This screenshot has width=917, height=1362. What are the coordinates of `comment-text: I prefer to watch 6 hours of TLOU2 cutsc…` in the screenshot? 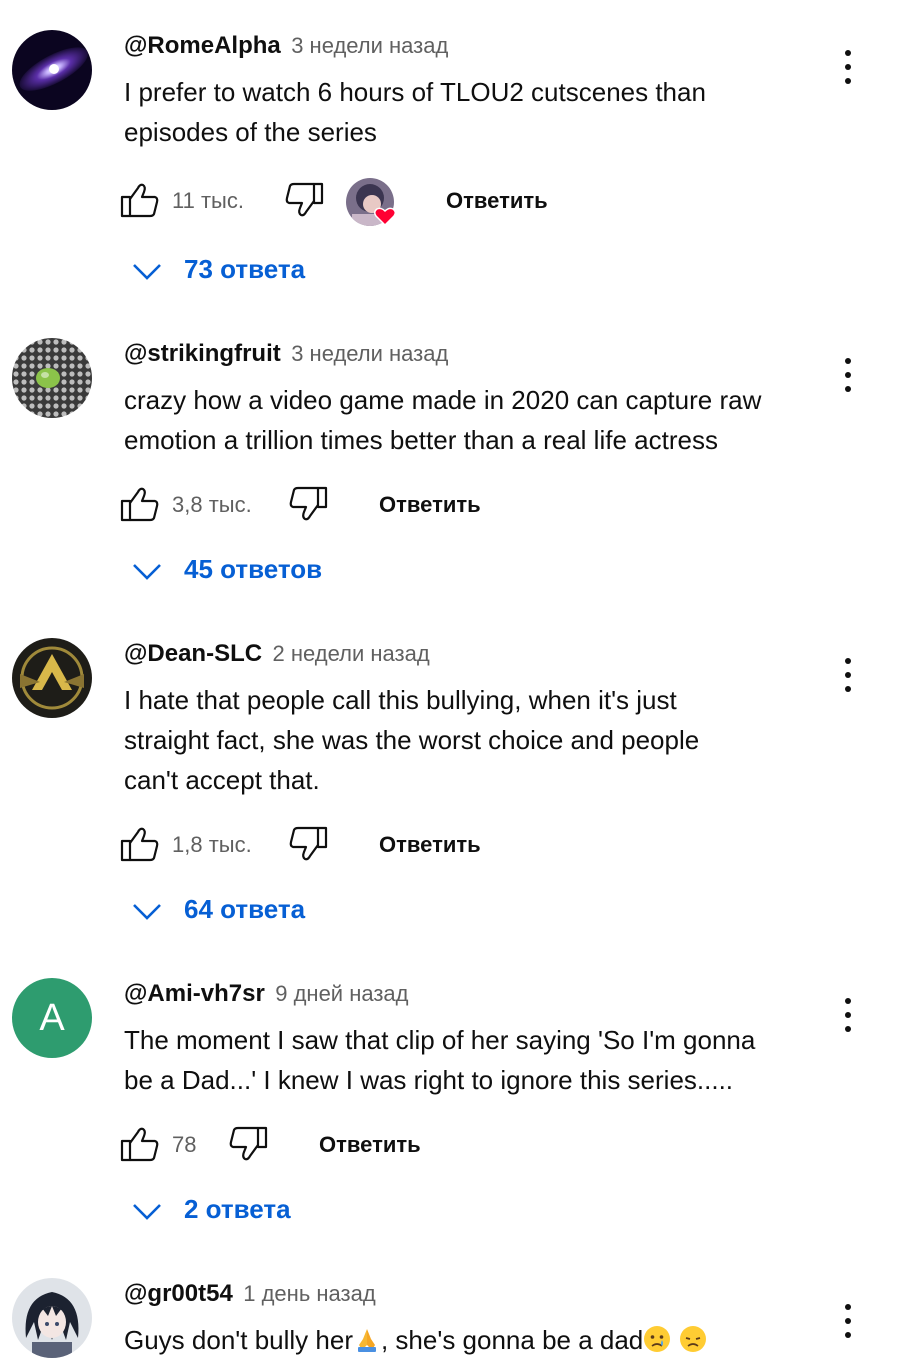 It's located at (474, 112).